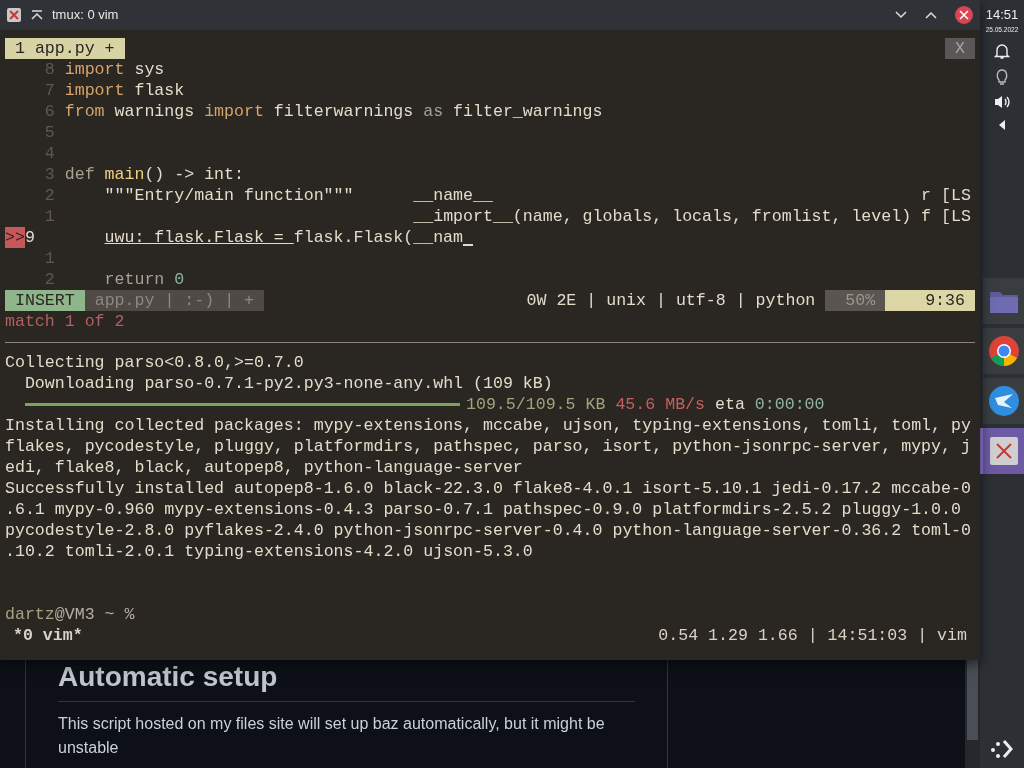 Image resolution: width=1024 pixels, height=768 pixels. Describe the element at coordinates (85, 15) in the screenshot. I see `window-title: tmux: 0 vim` at that location.